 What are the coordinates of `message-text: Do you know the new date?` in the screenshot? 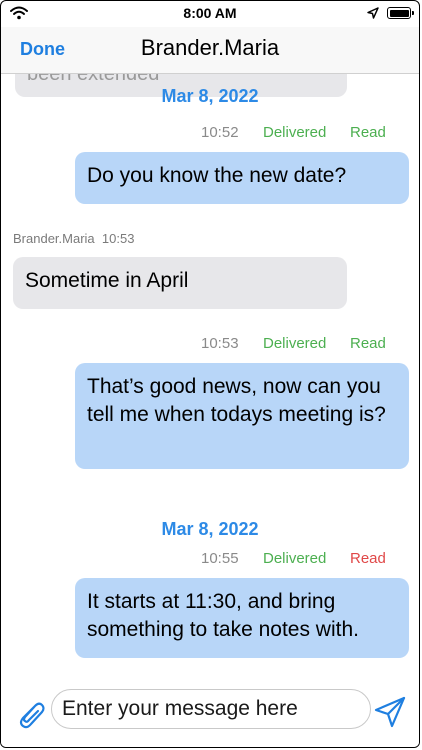 It's located at (217, 175).